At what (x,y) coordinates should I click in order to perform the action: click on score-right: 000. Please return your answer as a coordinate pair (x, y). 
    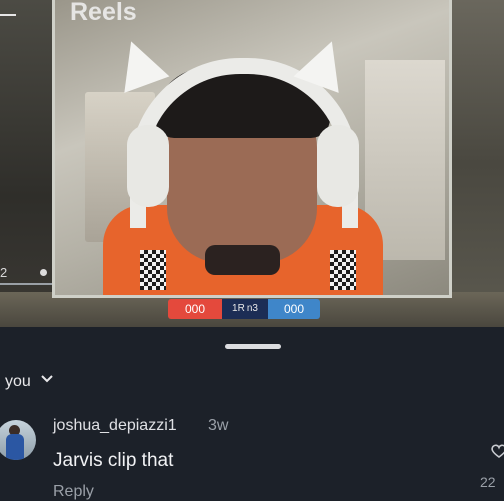
    Looking at the image, I should click on (294, 309).